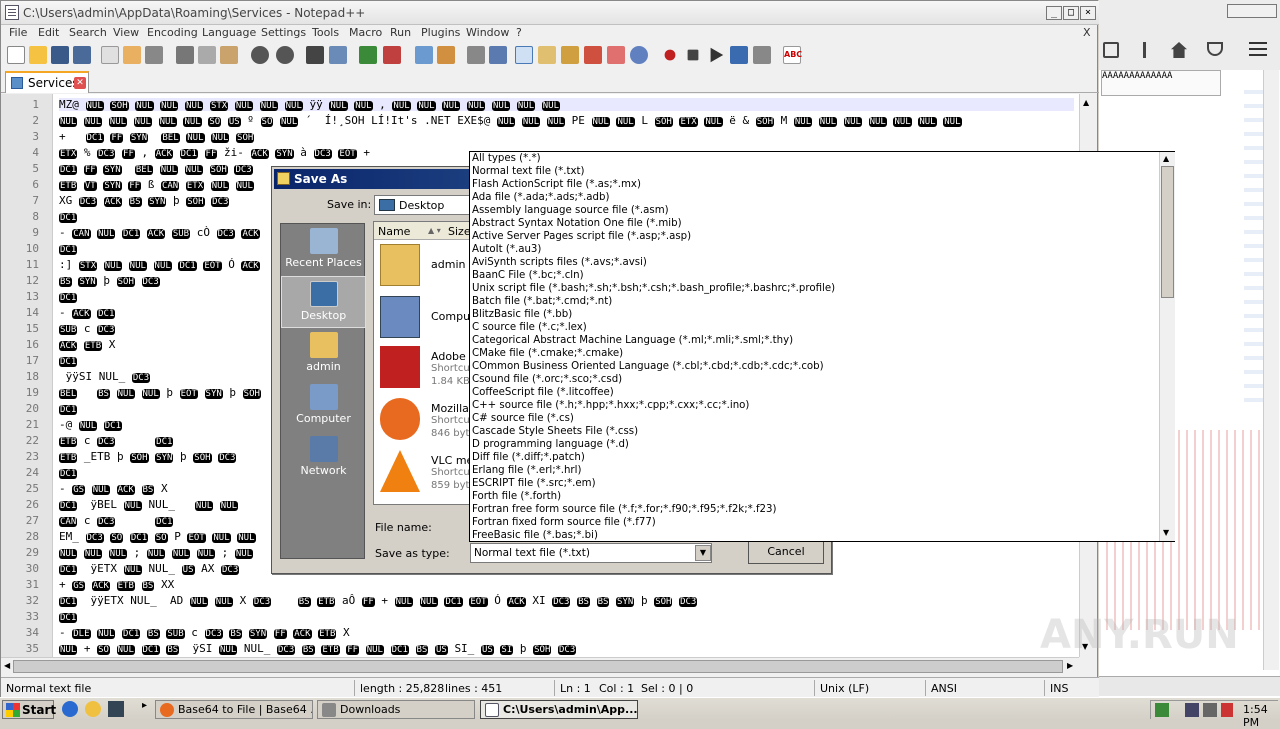  Describe the element at coordinates (229, 55) in the screenshot. I see `paste-icon` at that location.